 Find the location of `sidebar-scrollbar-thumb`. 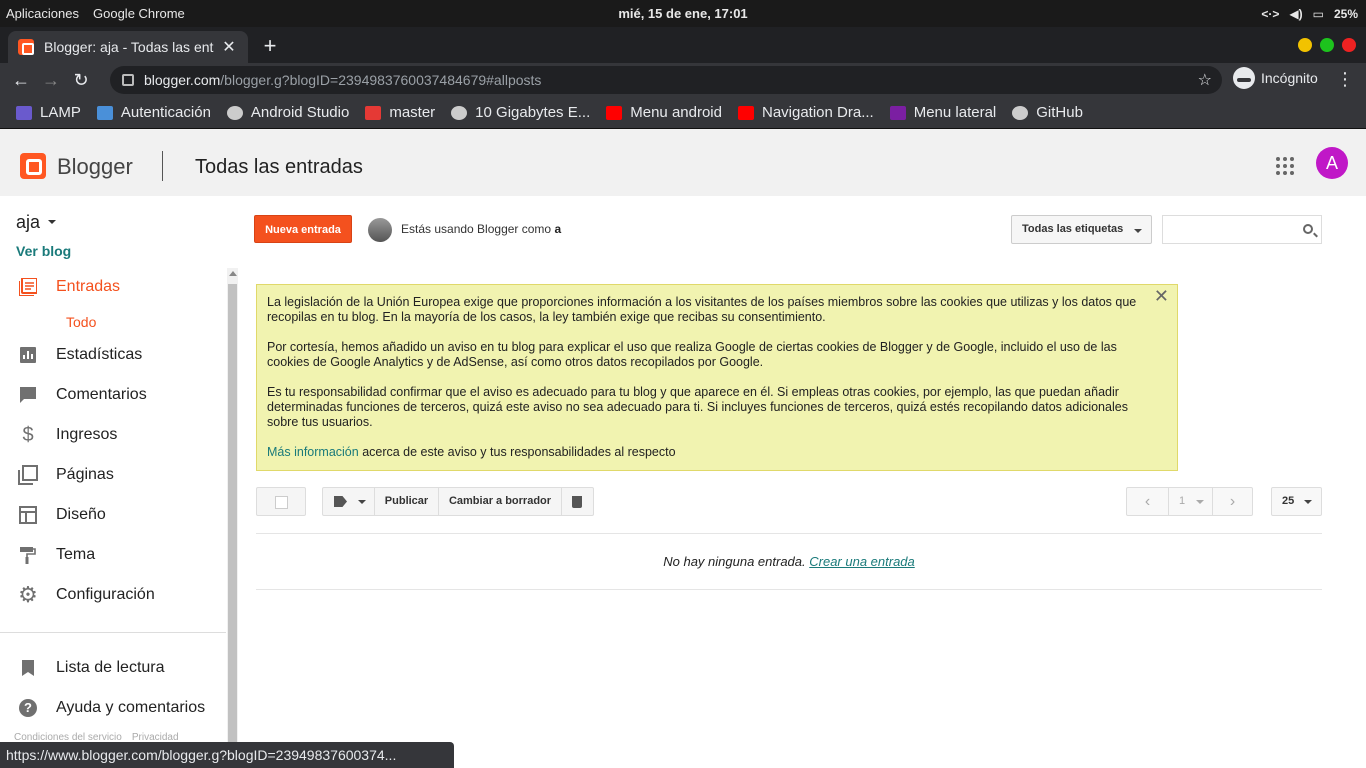

sidebar-scrollbar-thumb is located at coordinates (232, 526).